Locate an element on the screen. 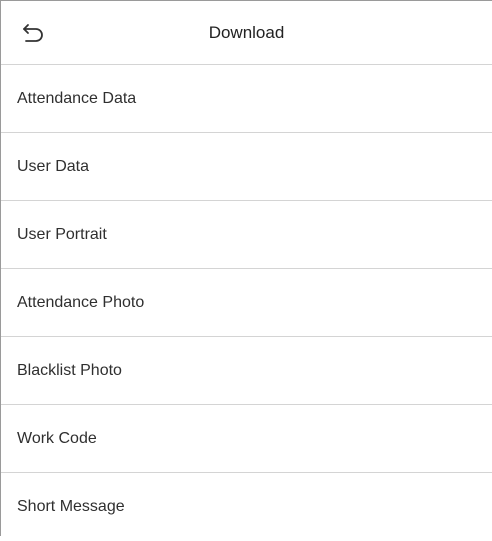 The width and height of the screenshot is (492, 541). menu-item-short-message: Short Message is located at coordinates (246, 507).